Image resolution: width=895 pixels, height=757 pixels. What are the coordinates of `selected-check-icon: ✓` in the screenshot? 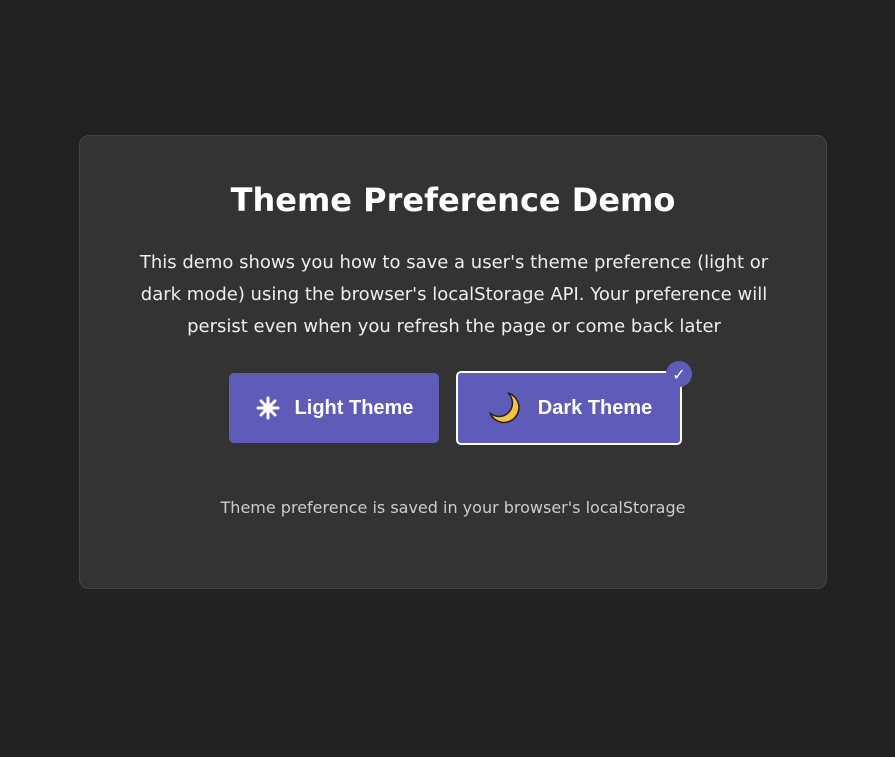 It's located at (679, 374).